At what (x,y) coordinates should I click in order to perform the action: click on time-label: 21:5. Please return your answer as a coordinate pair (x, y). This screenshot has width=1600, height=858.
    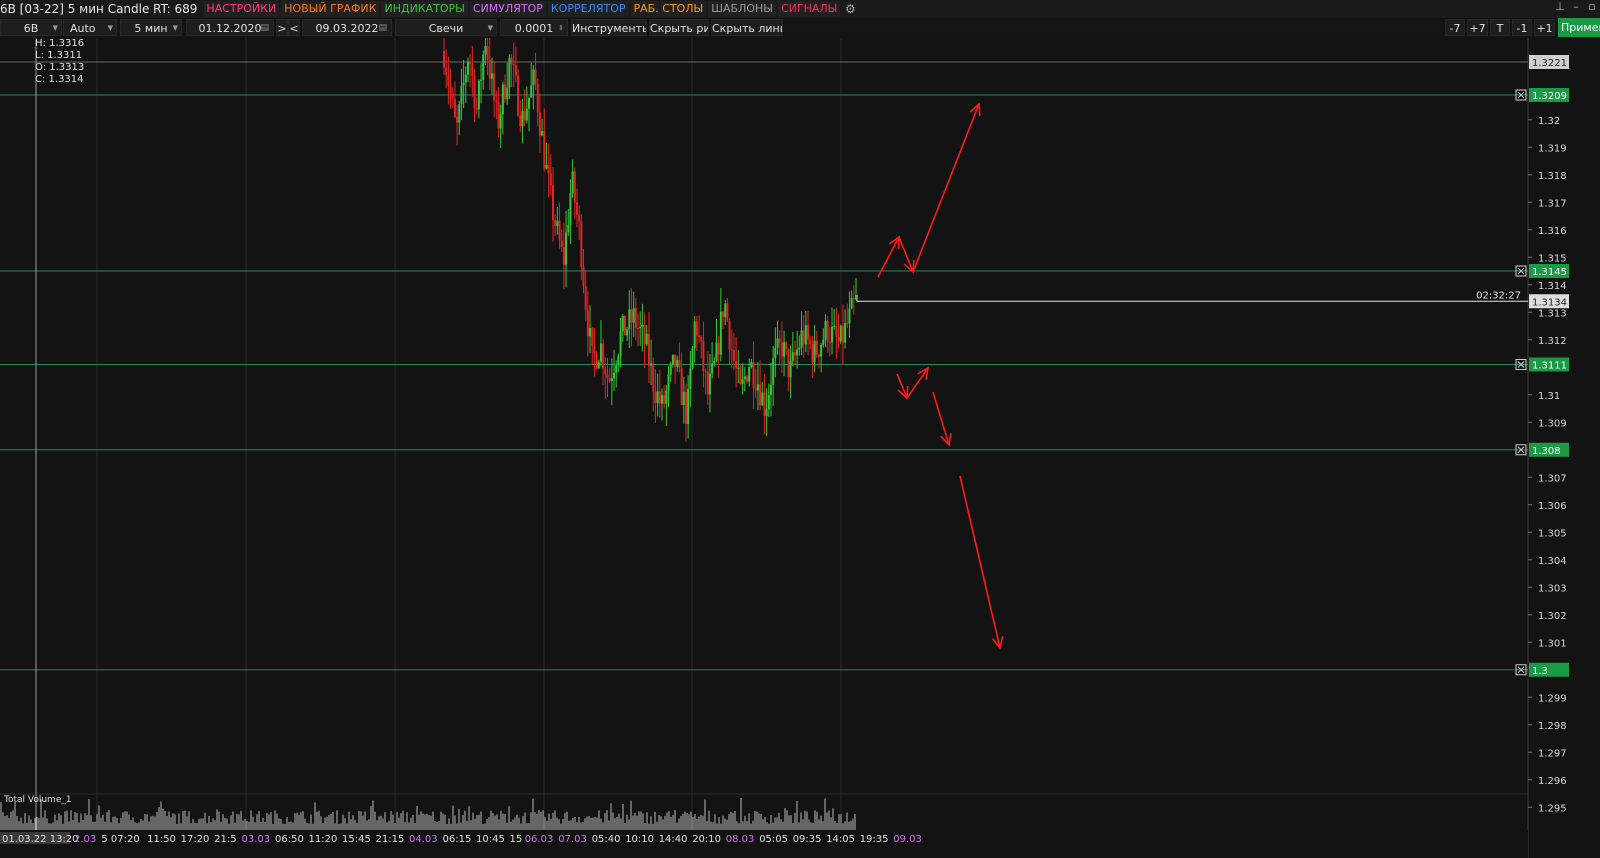
    Looking at the image, I should click on (225, 839).